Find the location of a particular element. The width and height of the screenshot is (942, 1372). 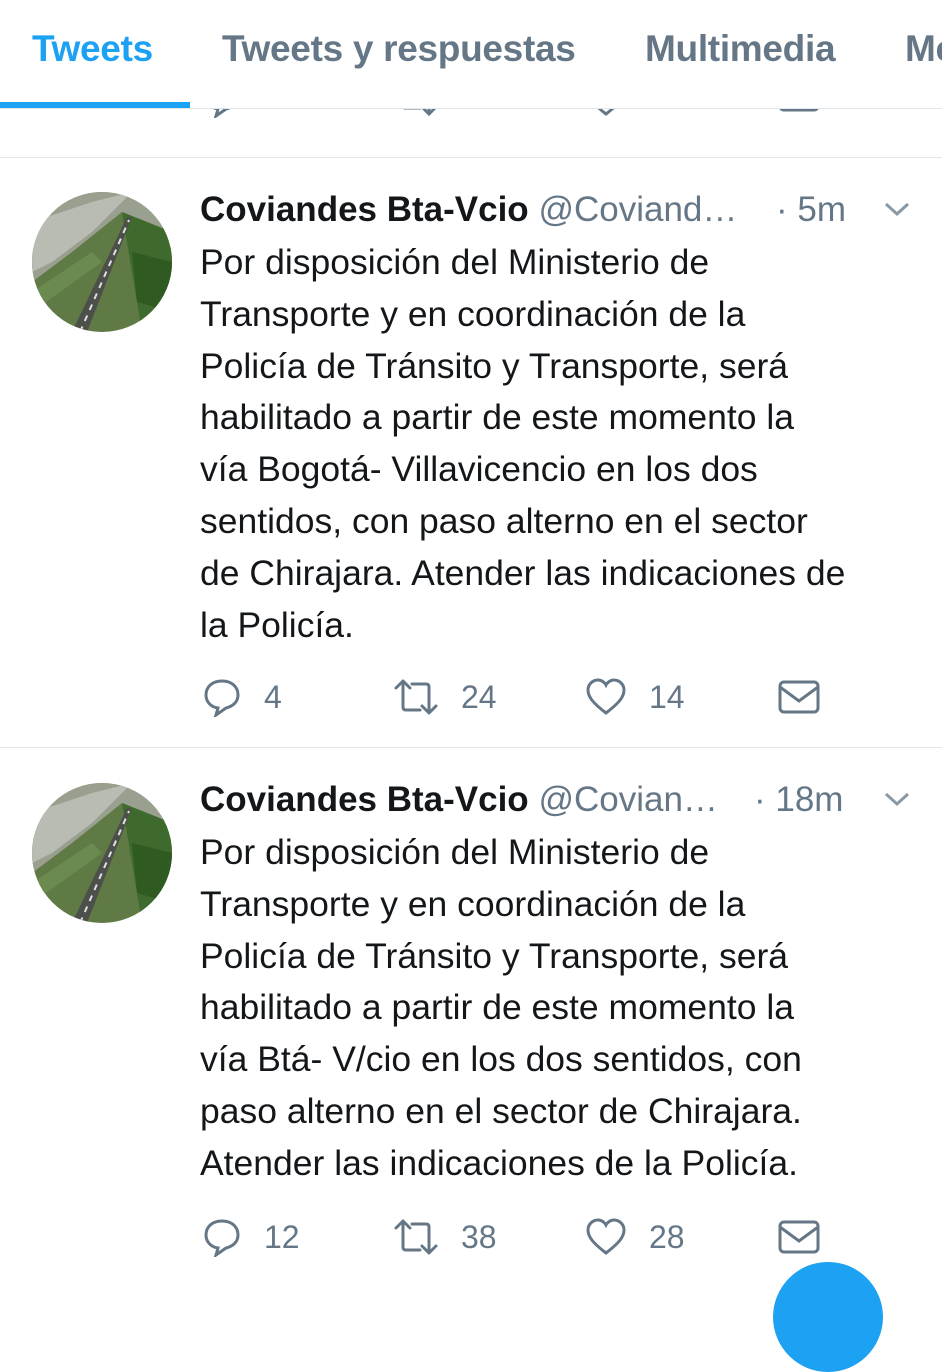

tweet-text-line: vía Btá- V/cio en los dos sentidos, con is located at coordinates (501, 1059).